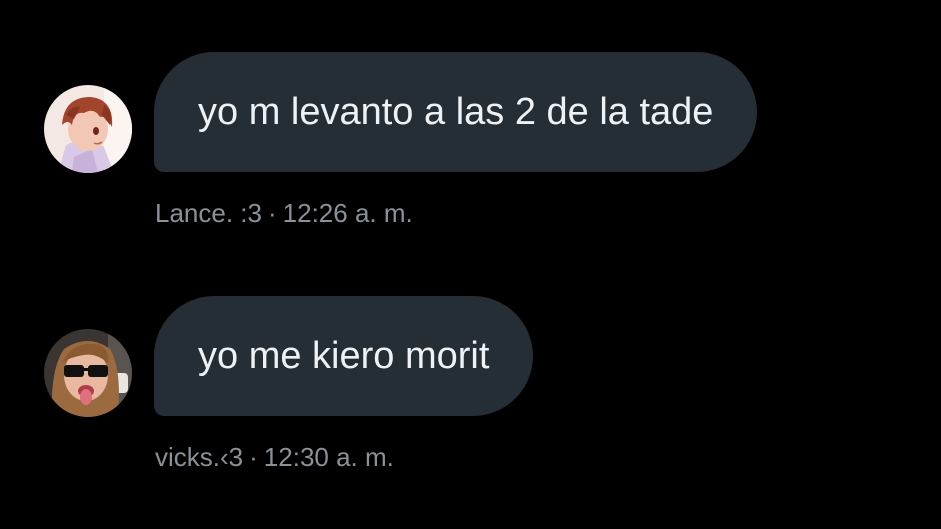  What do you see at coordinates (328, 457) in the screenshot?
I see `timestamp: 12:30 a. m.` at bounding box center [328, 457].